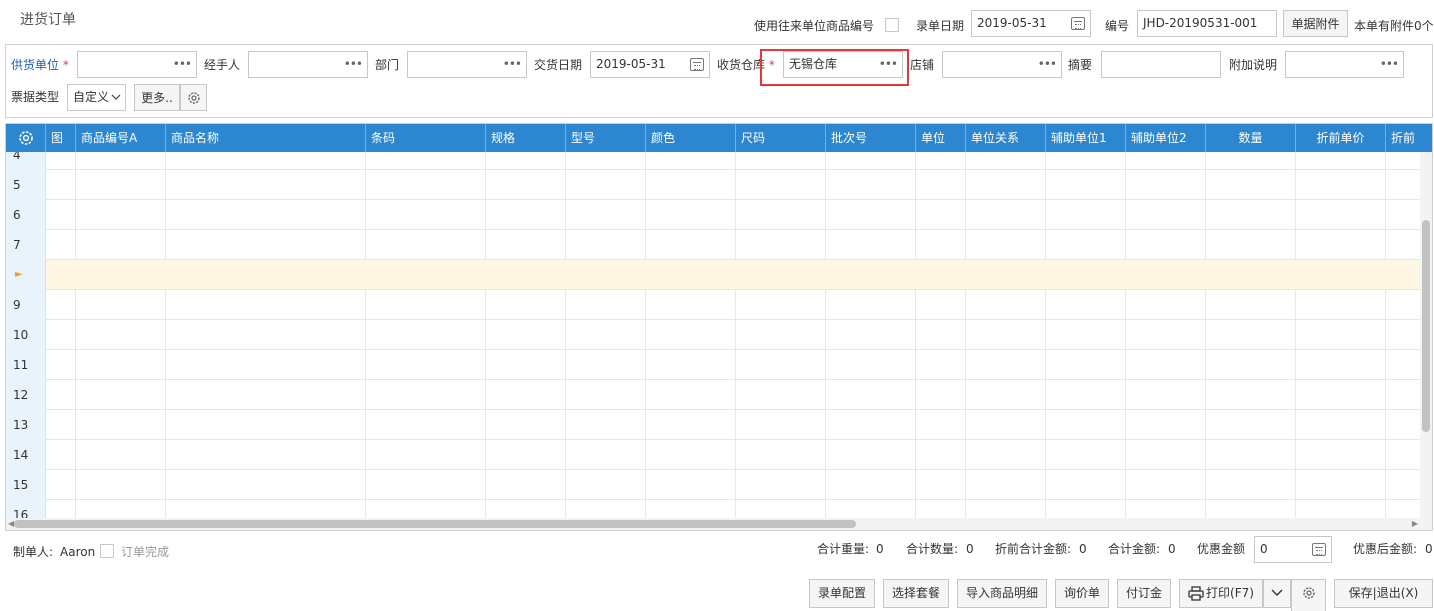 This screenshot has width=1434, height=611. Describe the element at coordinates (940, 26) in the screenshot. I see `entry-date-label: 录单日期` at that location.